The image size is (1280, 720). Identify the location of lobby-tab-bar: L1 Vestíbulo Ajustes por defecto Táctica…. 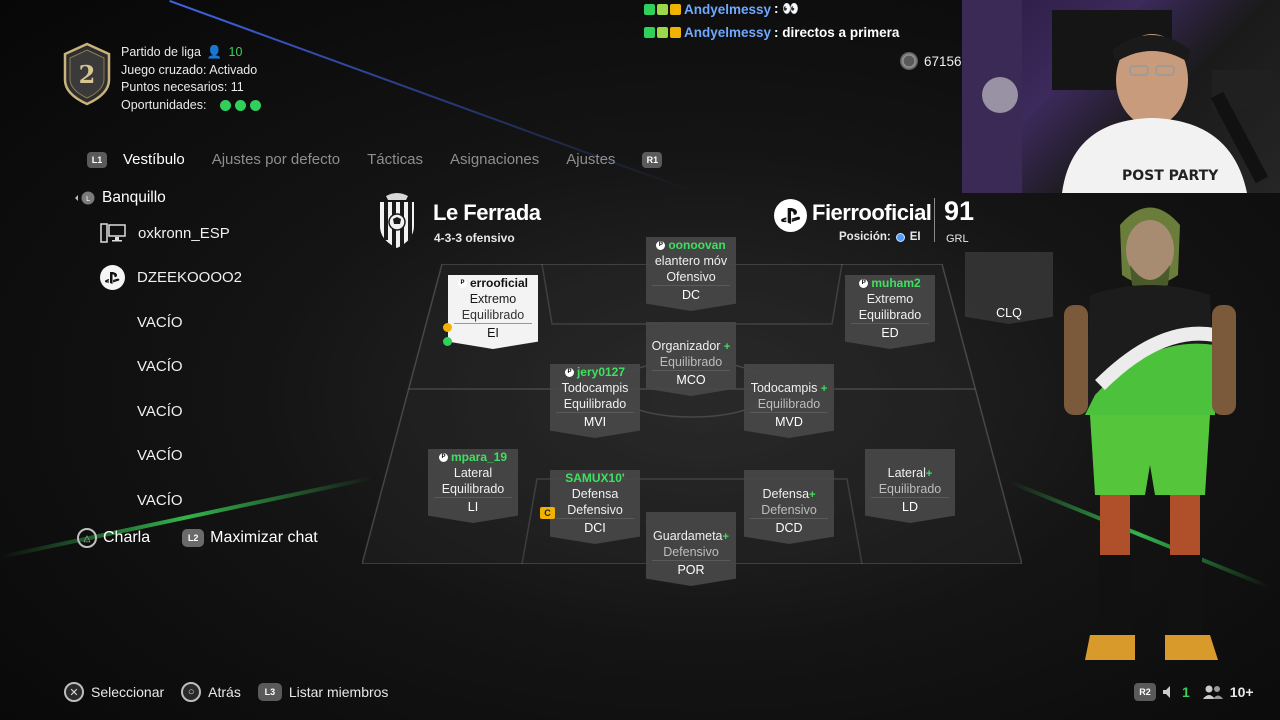
(375, 159).